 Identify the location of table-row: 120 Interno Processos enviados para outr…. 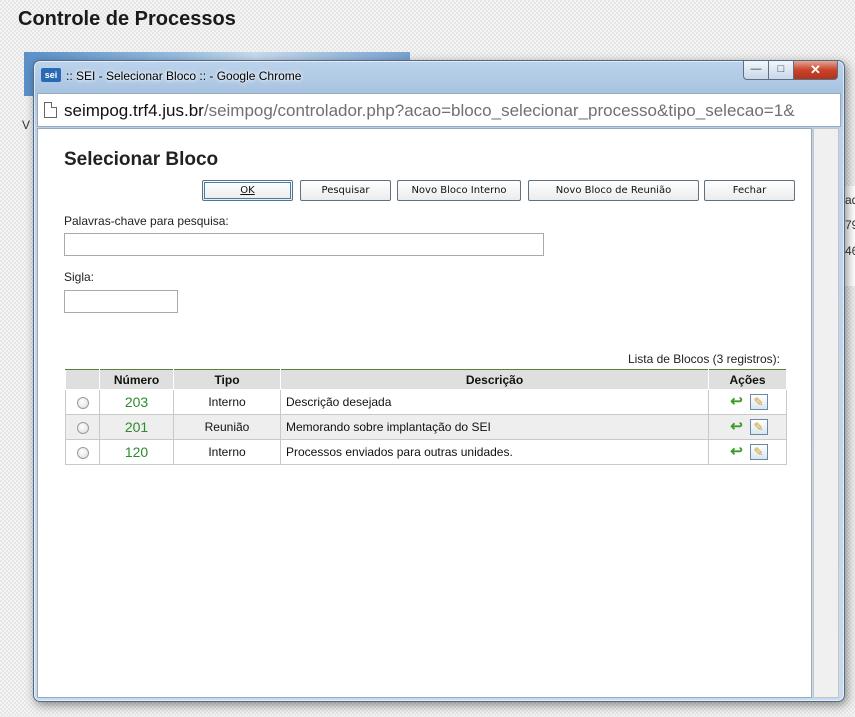
(426, 452).